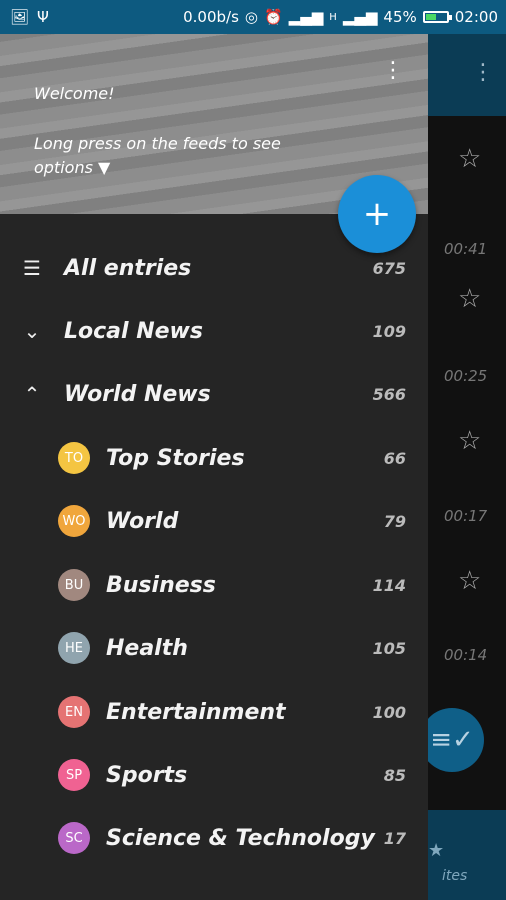 This screenshot has width=506, height=900. I want to click on hint-text-2: options ▼, so click(72, 167).